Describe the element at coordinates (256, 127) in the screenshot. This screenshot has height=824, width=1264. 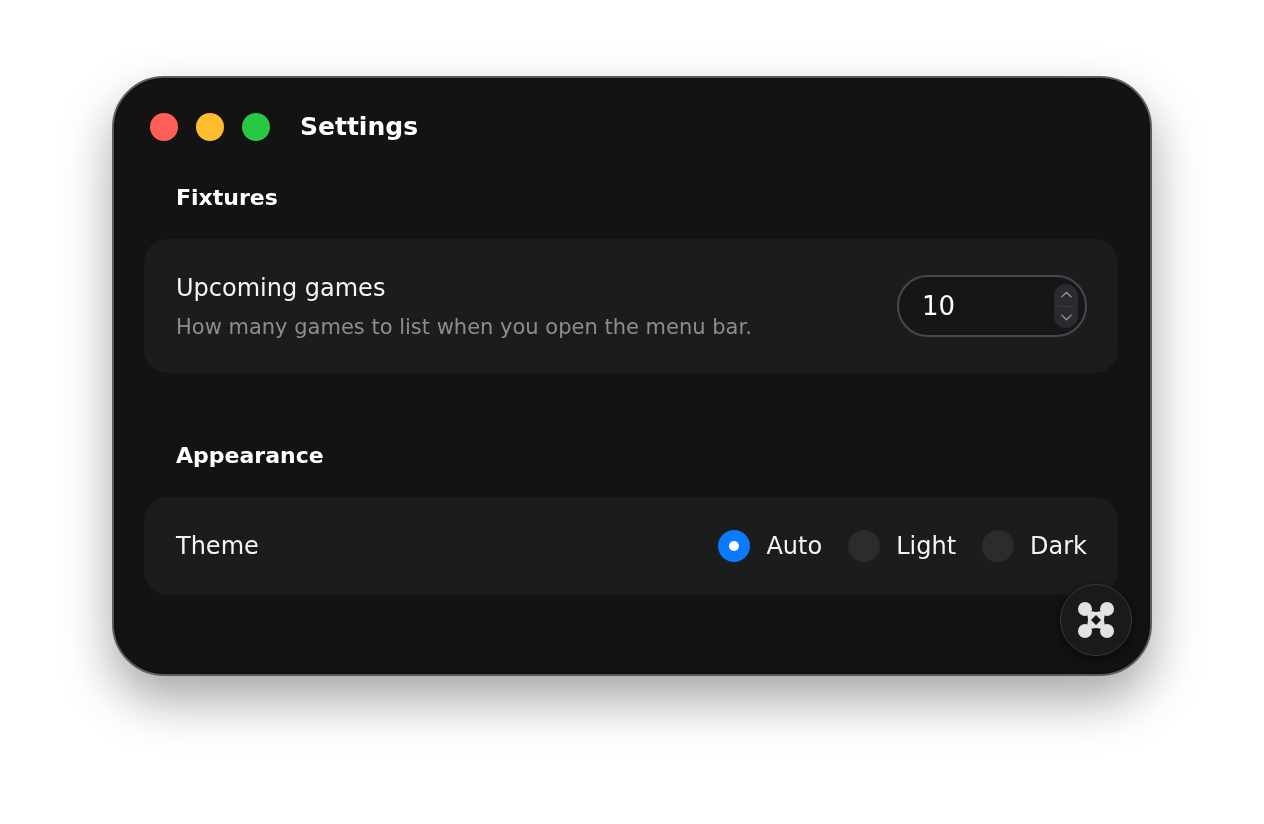
I see `zoom-button` at that location.